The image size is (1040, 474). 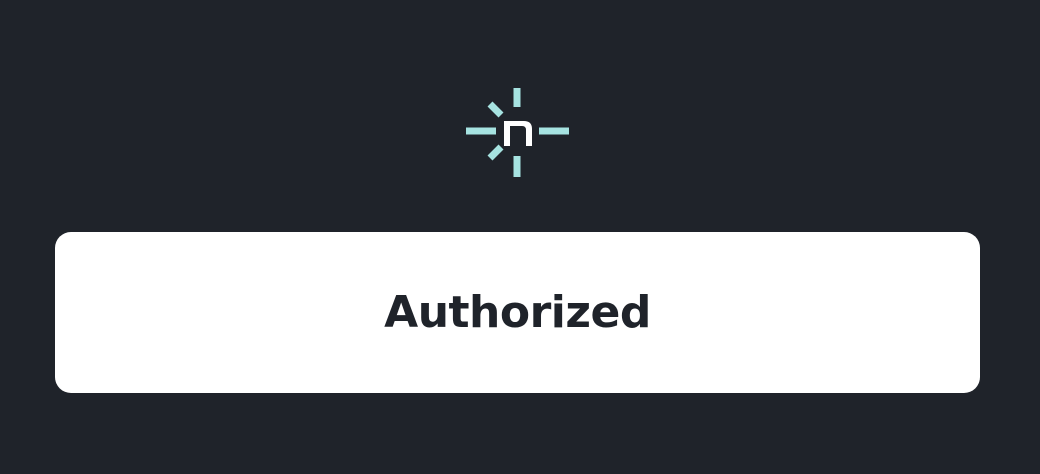 I want to click on netlify-logo-icon, so click(x=518, y=133).